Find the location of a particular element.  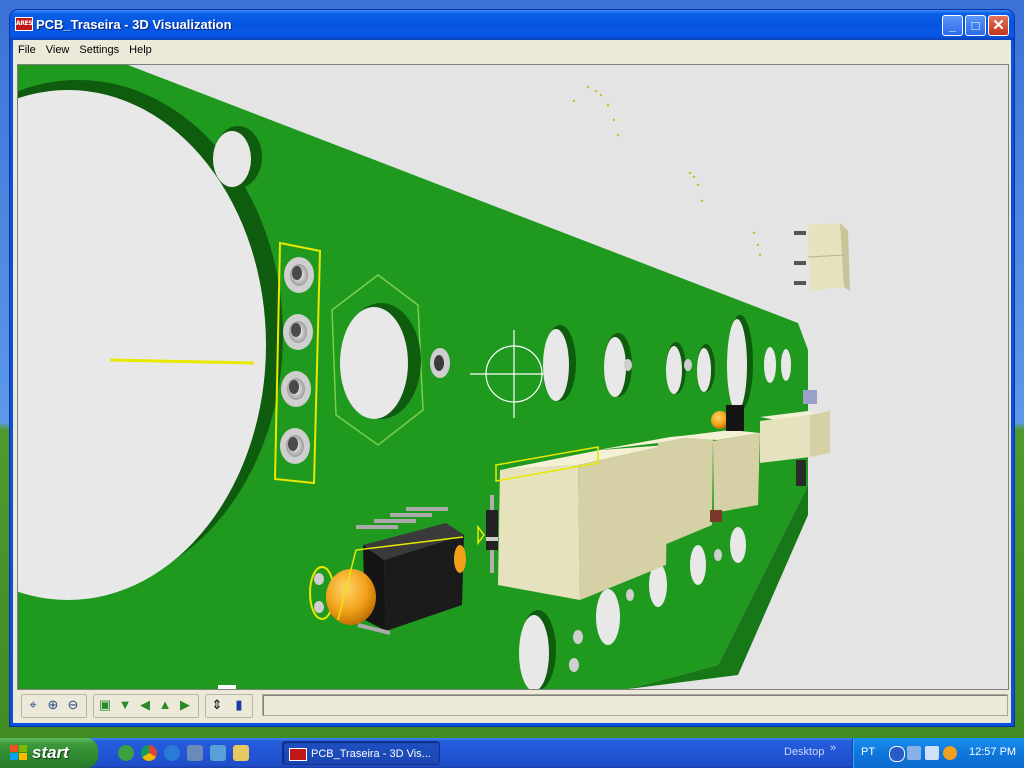

navigation-tool-group: ⌖ ⊕ ⊖ is located at coordinates (54, 706).